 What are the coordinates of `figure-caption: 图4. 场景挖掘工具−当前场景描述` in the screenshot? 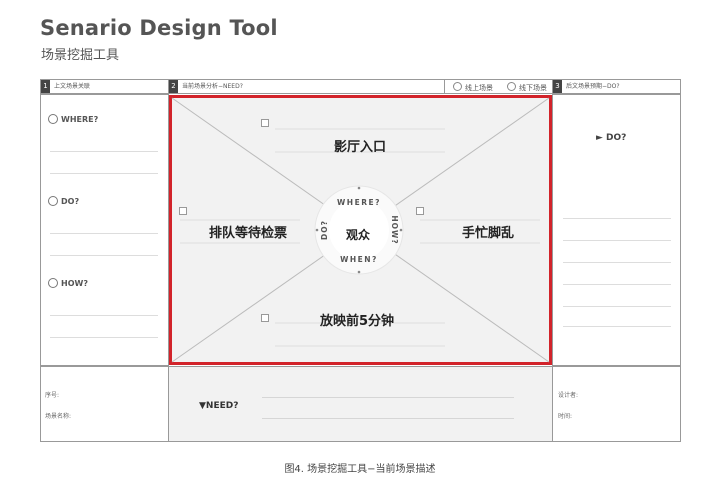 It's located at (360, 469).